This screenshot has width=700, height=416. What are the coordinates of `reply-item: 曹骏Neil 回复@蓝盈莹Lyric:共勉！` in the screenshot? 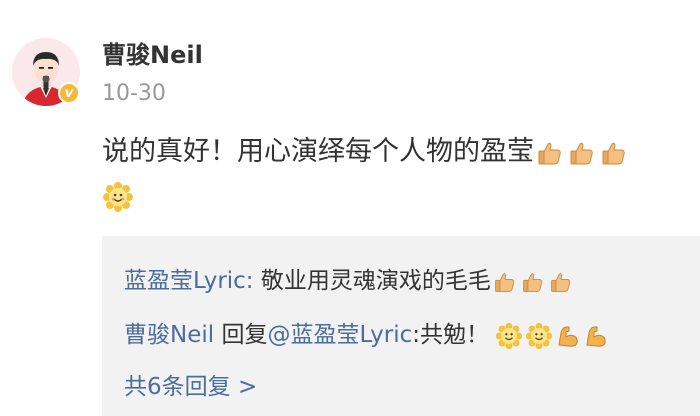 It's located at (366, 335).